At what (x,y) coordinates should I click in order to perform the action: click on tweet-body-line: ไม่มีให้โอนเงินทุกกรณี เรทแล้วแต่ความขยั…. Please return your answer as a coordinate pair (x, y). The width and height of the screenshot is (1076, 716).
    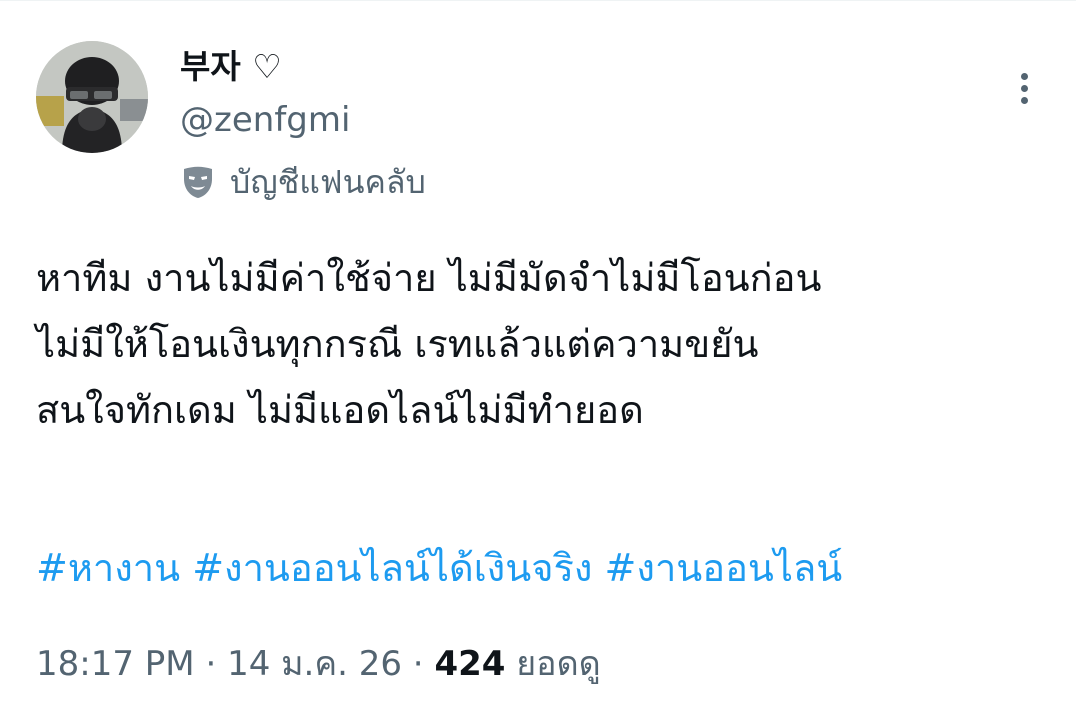
    Looking at the image, I should click on (397, 344).